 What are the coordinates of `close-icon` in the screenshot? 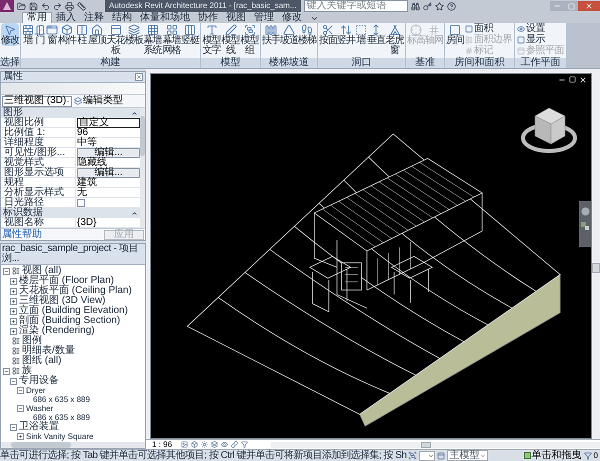 It's located at (583, 80).